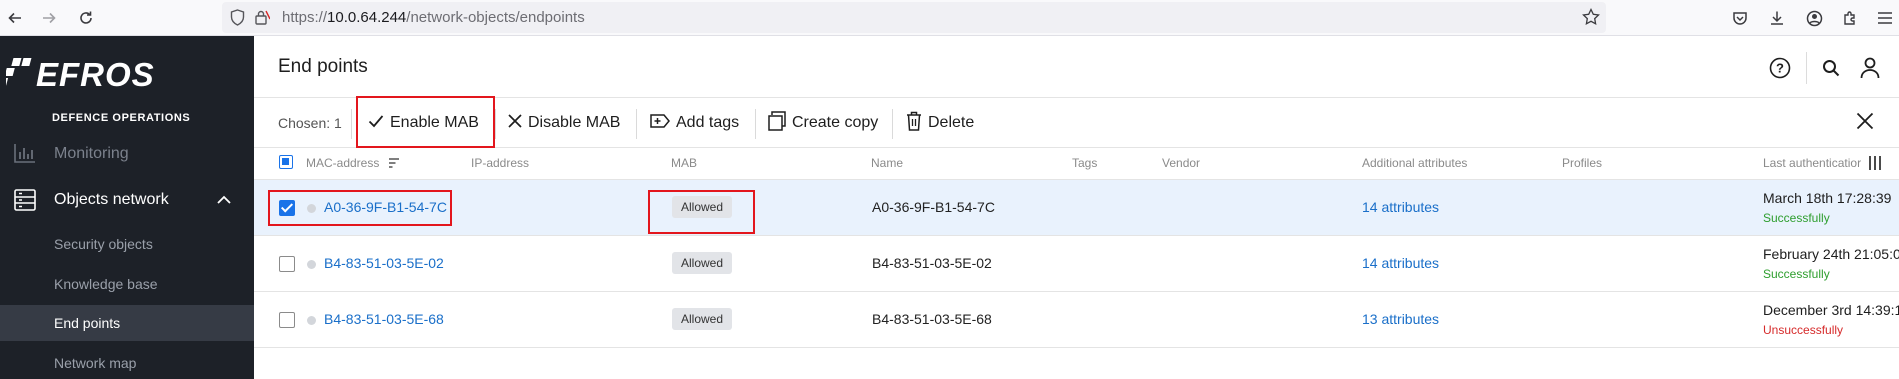 The width and height of the screenshot is (1899, 379). What do you see at coordinates (95, 74) in the screenshot?
I see `logo-brand-text: EFROS` at bounding box center [95, 74].